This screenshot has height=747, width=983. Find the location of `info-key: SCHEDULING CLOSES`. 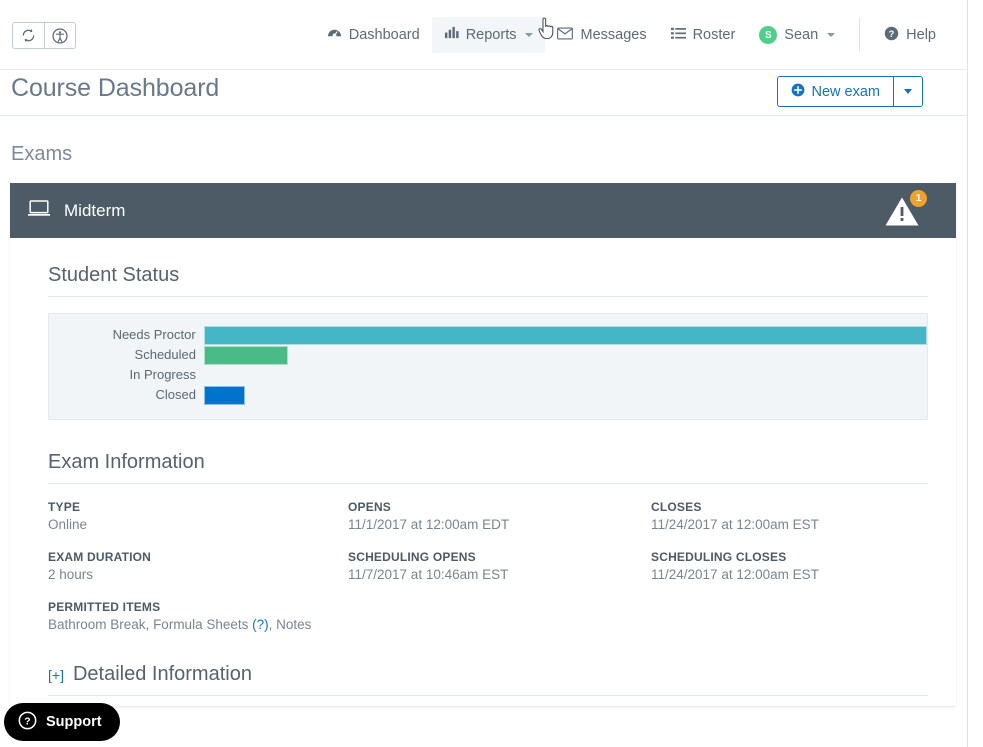

info-key: SCHEDULING CLOSES is located at coordinates (719, 557).